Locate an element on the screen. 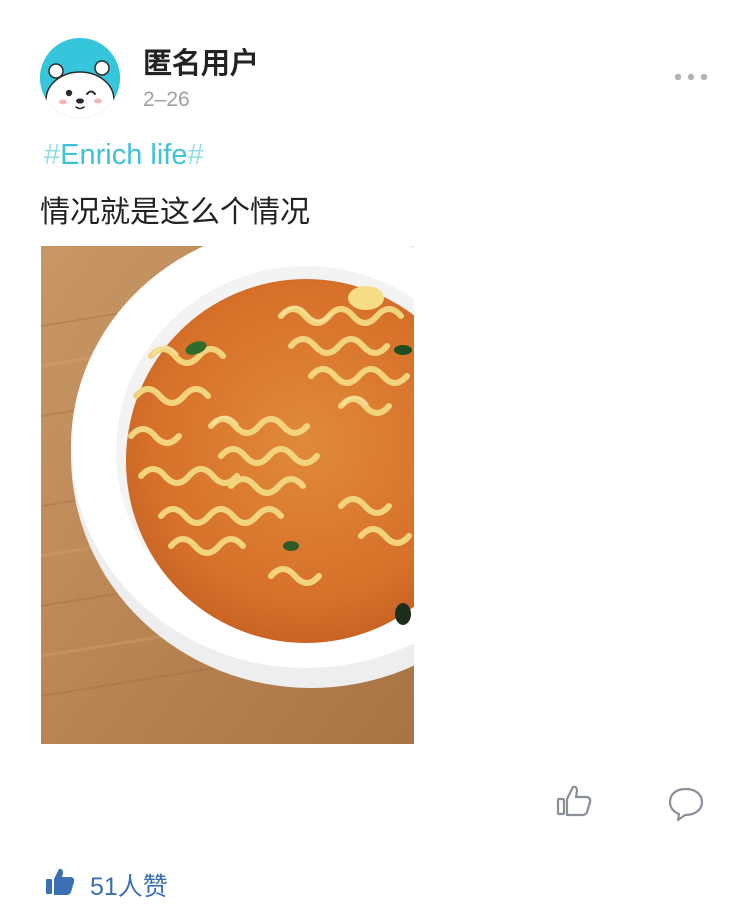 The height and width of the screenshot is (917, 750). post-date: 2–26 is located at coordinates (166, 99).